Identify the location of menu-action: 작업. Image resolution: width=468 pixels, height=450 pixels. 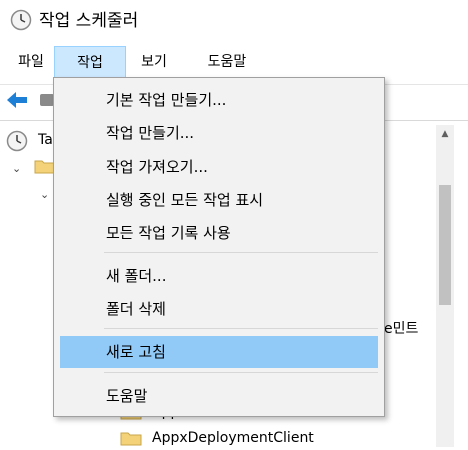
(90, 62).